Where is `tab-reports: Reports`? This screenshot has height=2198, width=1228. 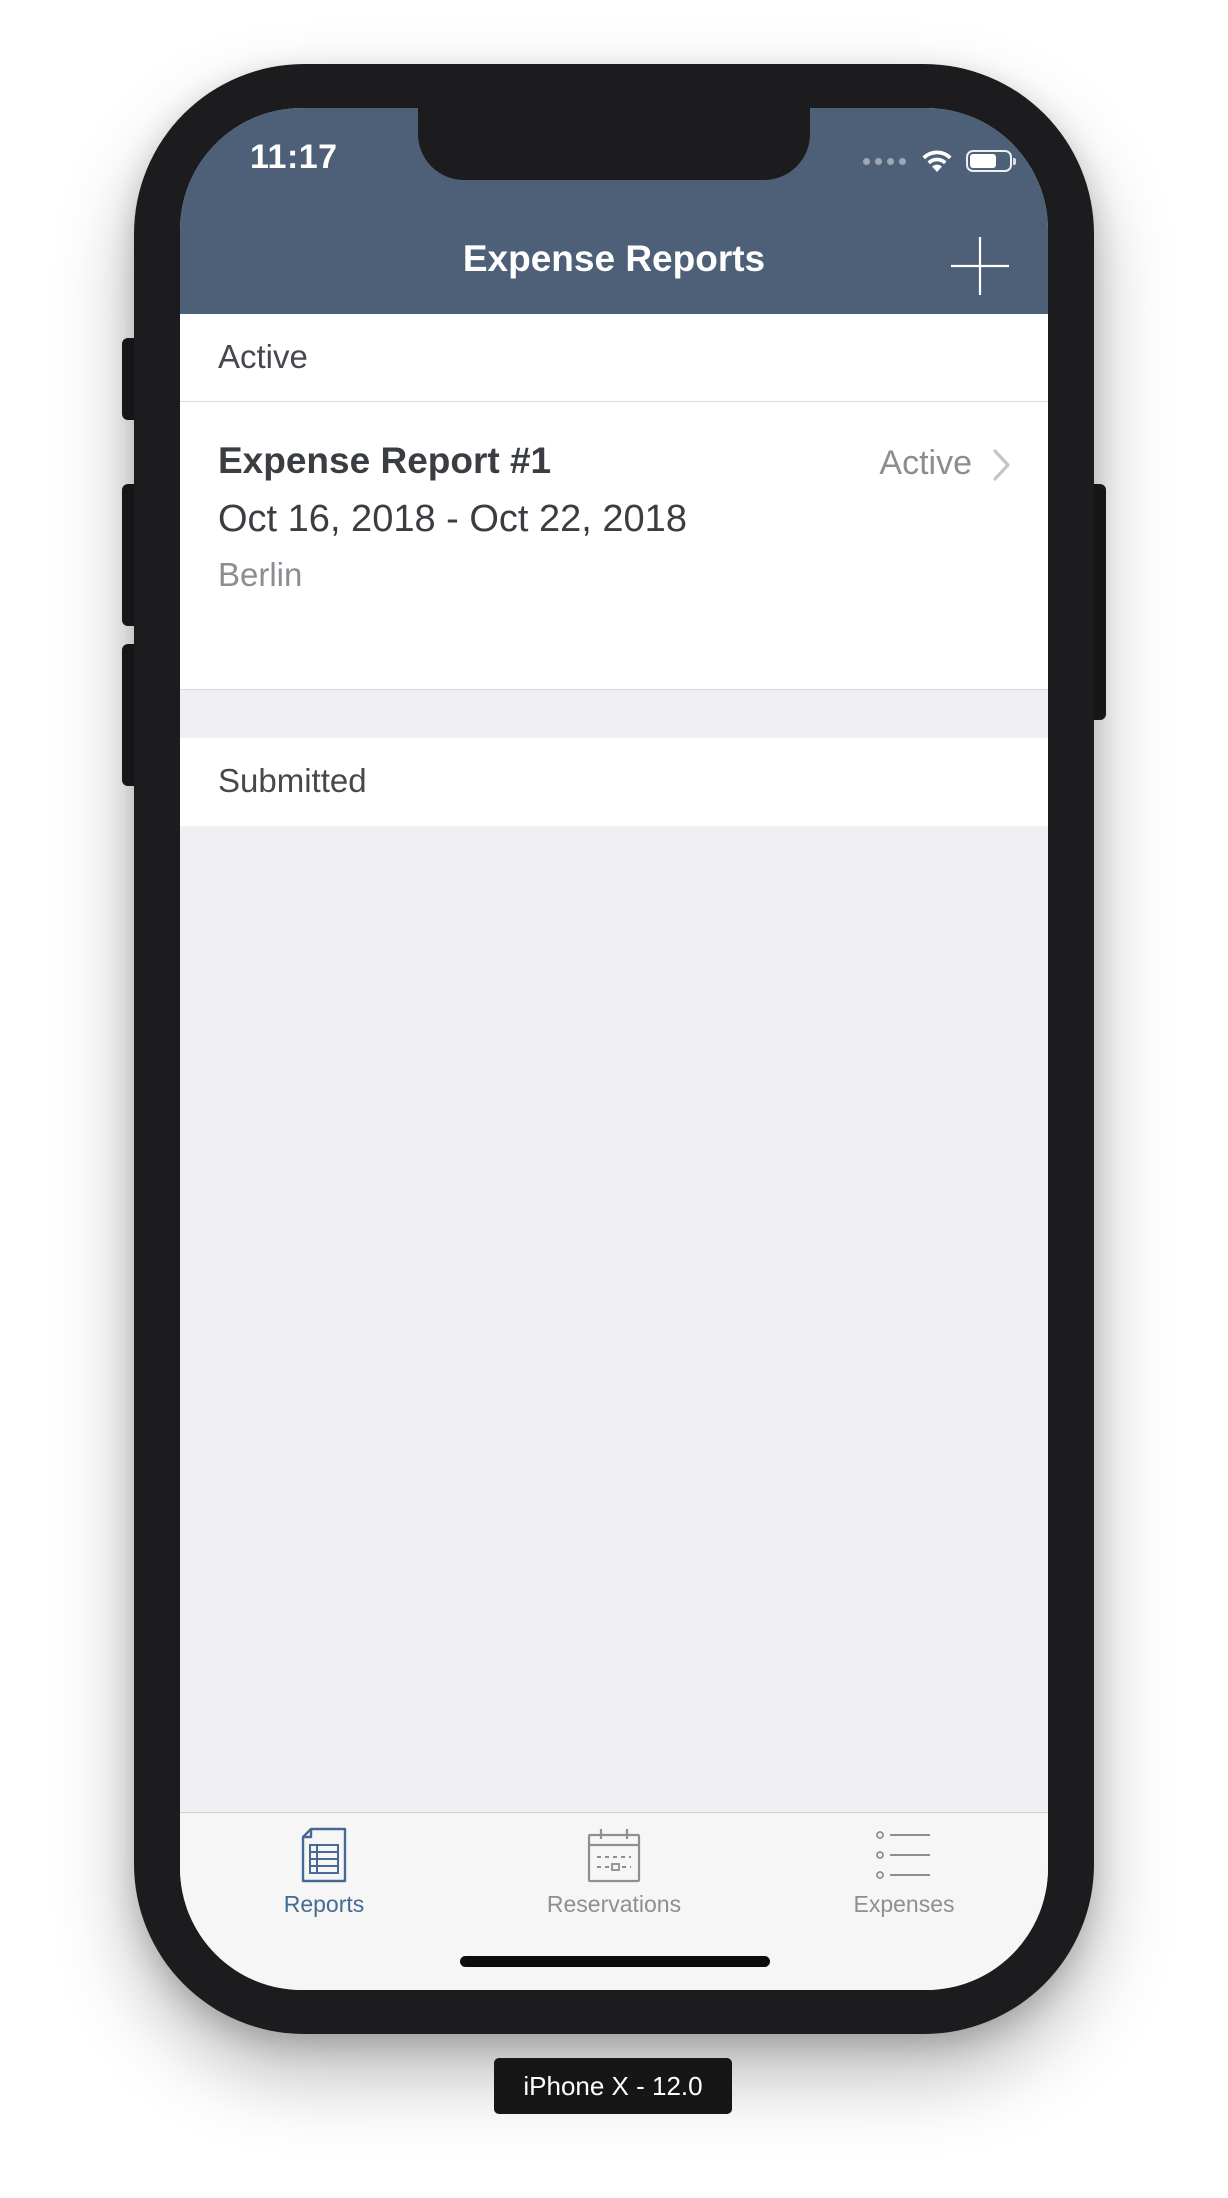
tab-reports: Reports is located at coordinates (324, 1882).